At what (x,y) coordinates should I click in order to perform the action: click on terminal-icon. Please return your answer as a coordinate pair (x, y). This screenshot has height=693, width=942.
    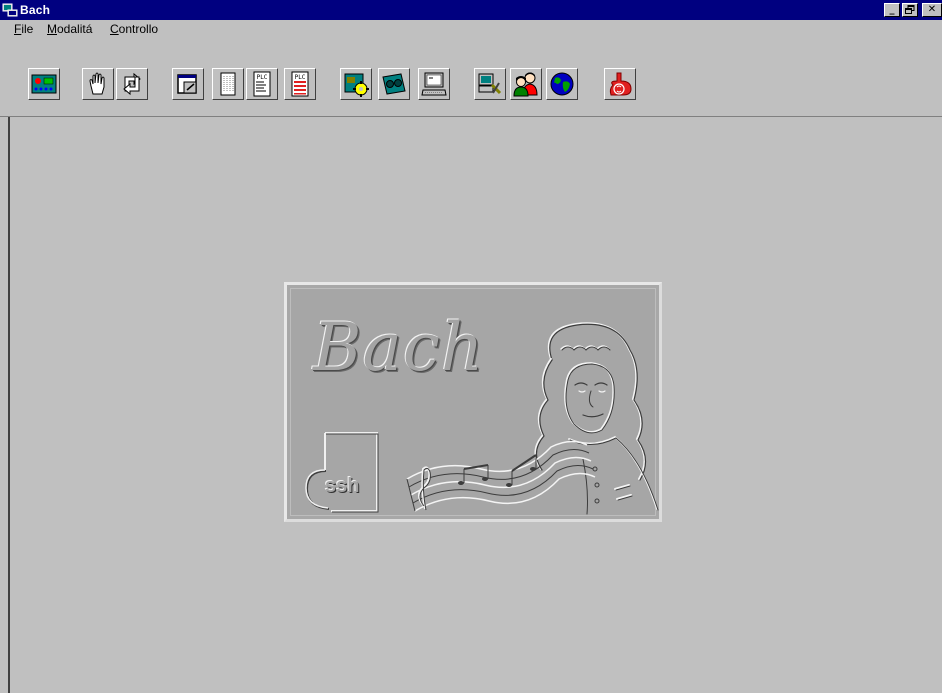
    Looking at the image, I should click on (434, 84).